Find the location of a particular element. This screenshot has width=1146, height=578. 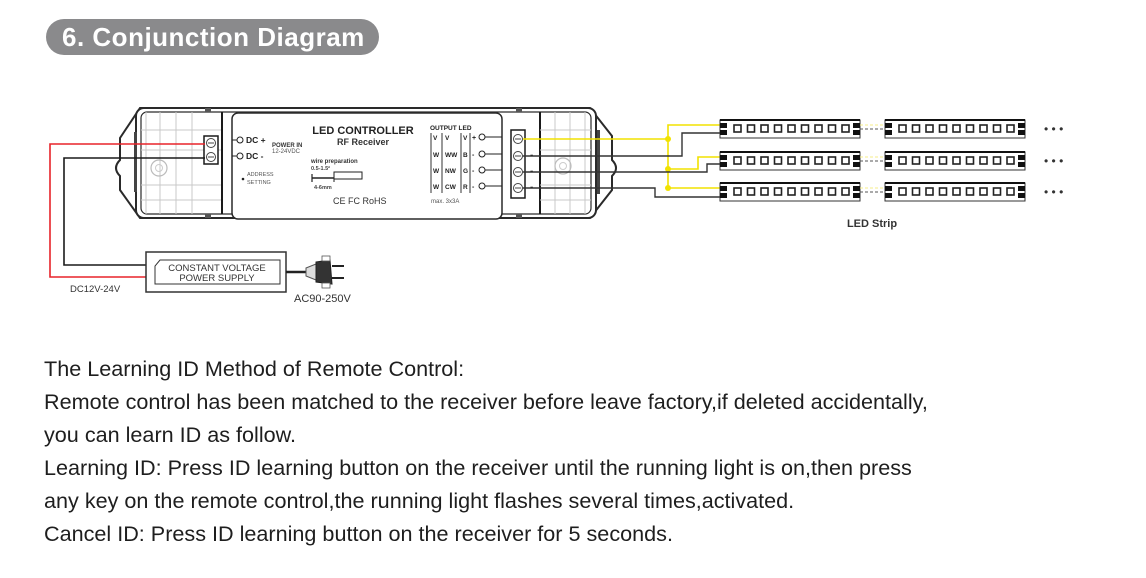

output-led-cell: WW is located at coordinates (451, 155).